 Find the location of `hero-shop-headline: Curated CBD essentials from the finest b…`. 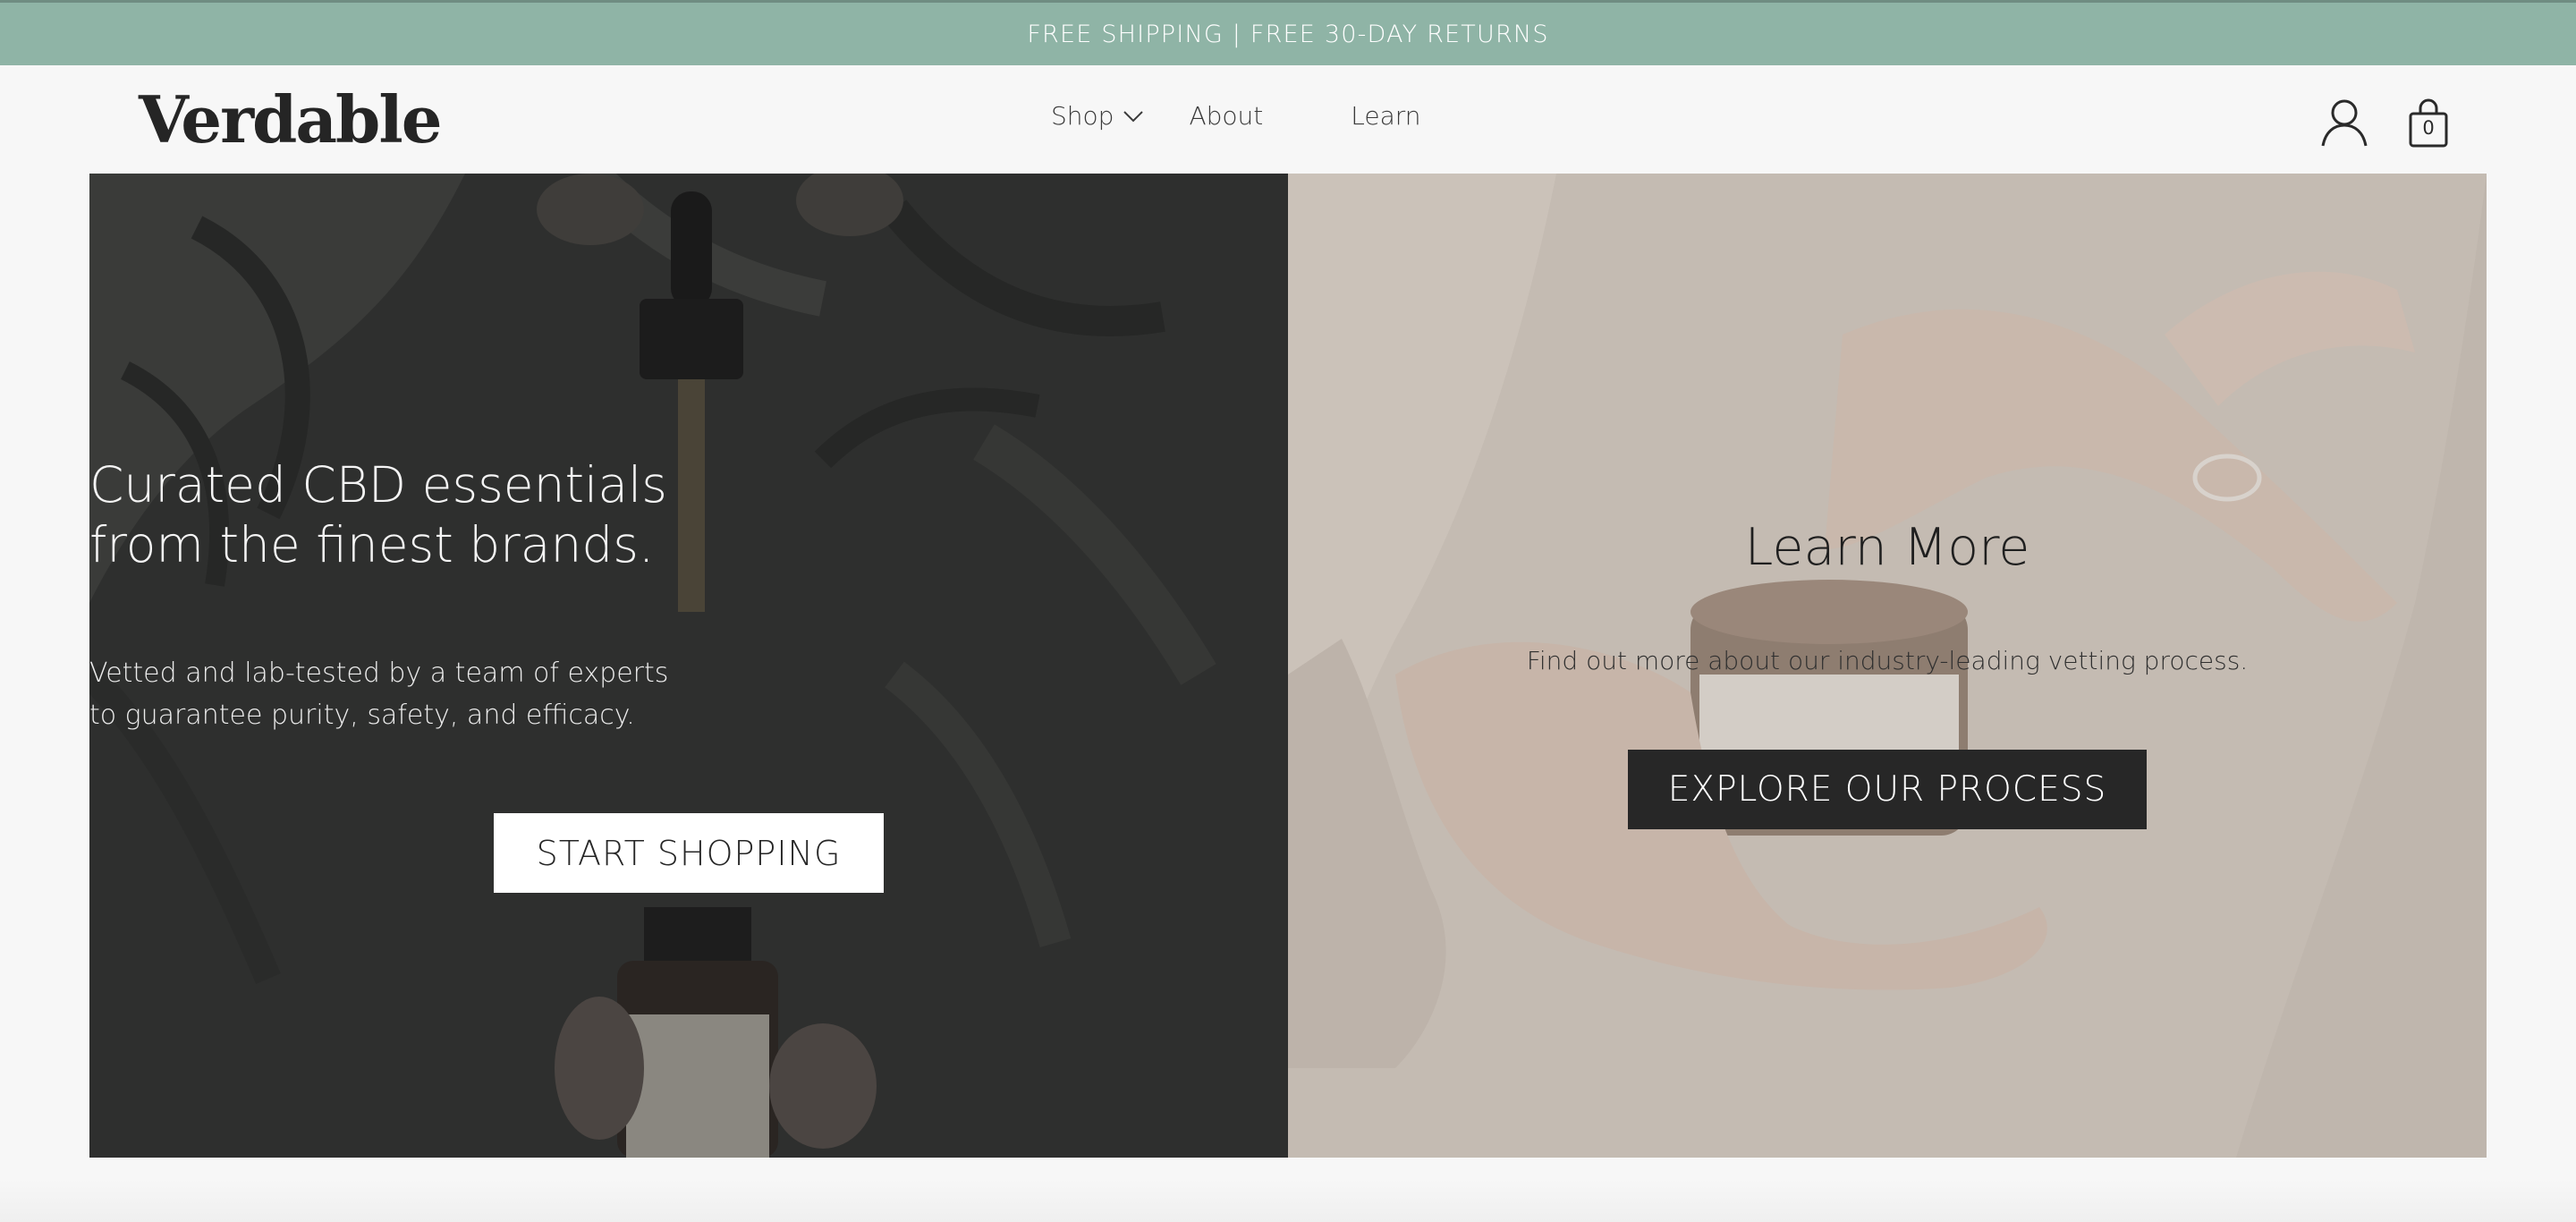

hero-shop-headline: Curated CBD essentials from the finest b… is located at coordinates (688, 515).